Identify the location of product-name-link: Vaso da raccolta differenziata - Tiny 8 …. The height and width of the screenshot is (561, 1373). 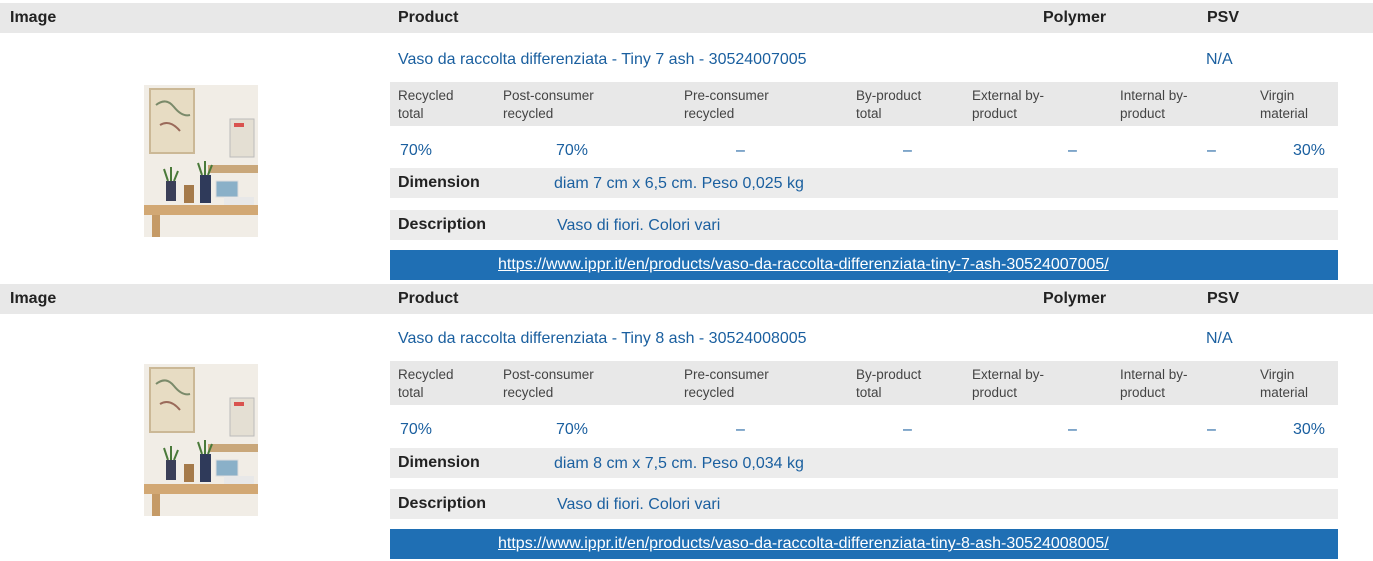
(602, 339).